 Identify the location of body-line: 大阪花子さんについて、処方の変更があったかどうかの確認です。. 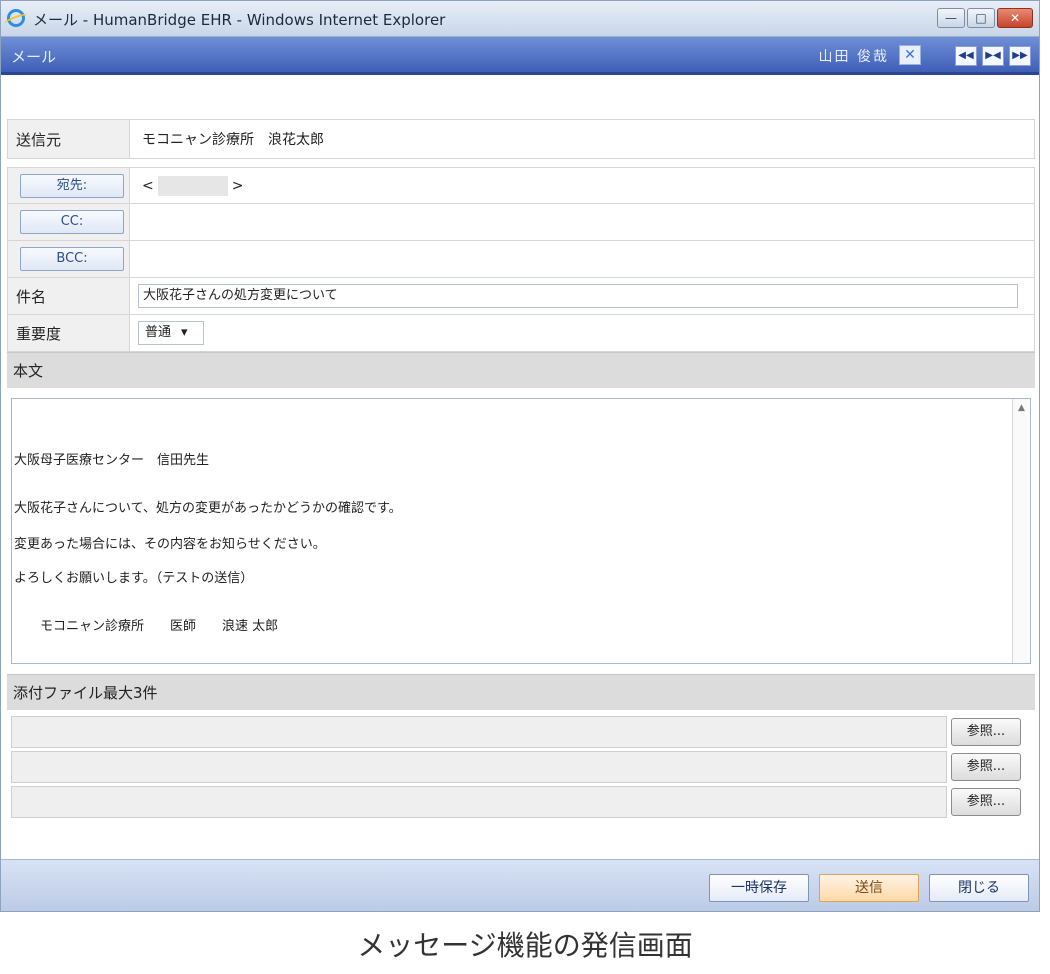
(208, 508).